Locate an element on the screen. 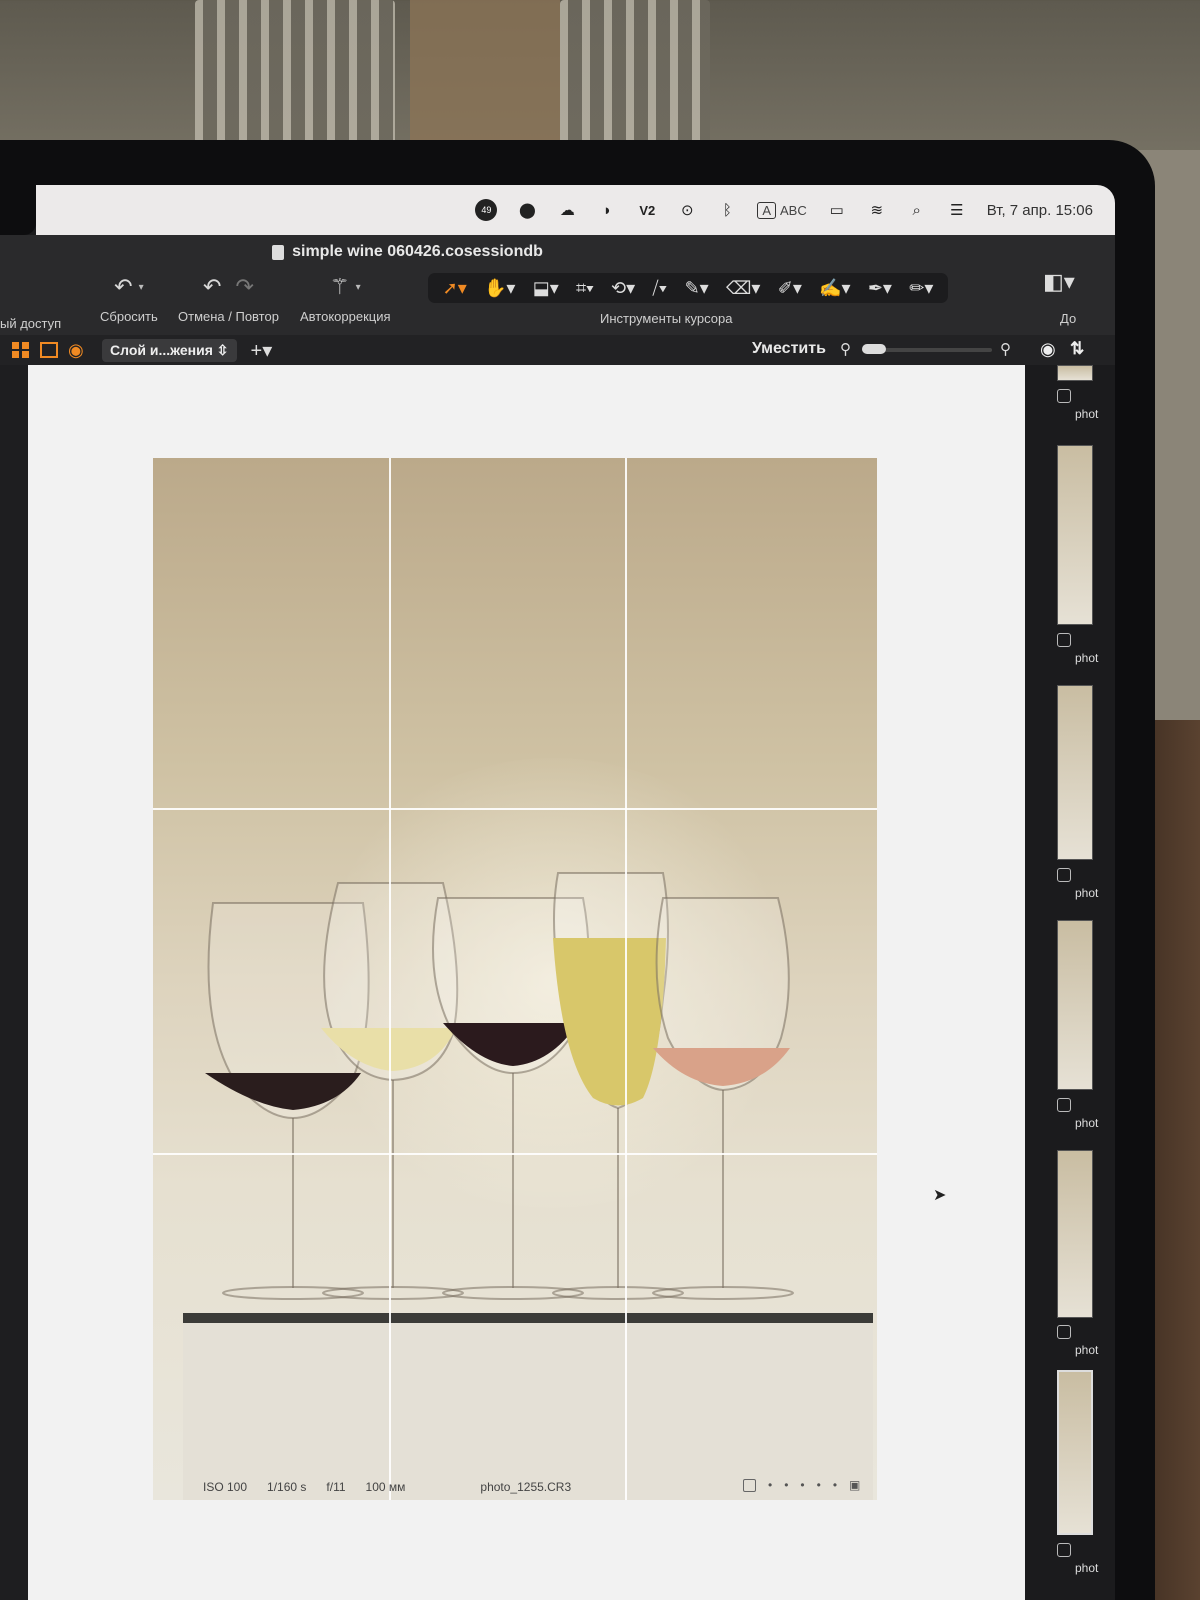 The width and height of the screenshot is (1200, 1600). reset-label: Сбросить is located at coordinates (129, 316).